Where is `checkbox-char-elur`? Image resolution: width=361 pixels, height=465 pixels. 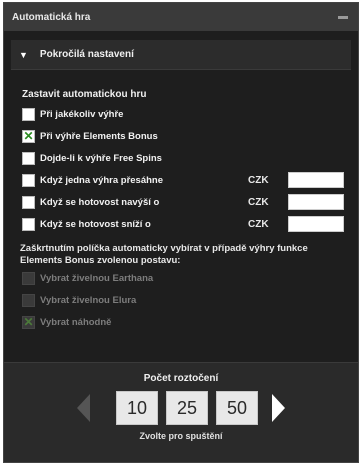 checkbox-char-elur is located at coordinates (28, 300).